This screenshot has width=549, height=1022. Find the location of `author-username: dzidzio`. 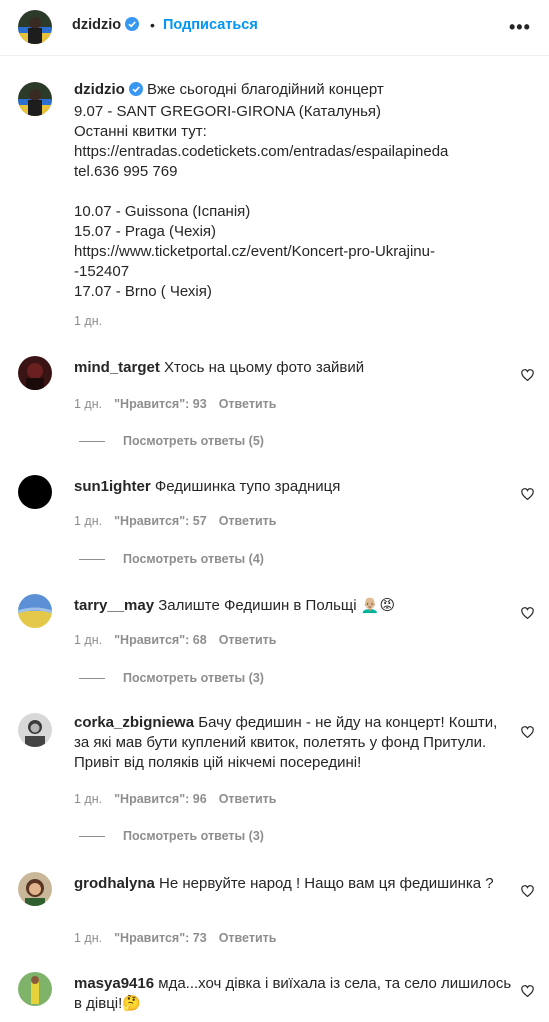

author-username: dzidzio is located at coordinates (96, 25).